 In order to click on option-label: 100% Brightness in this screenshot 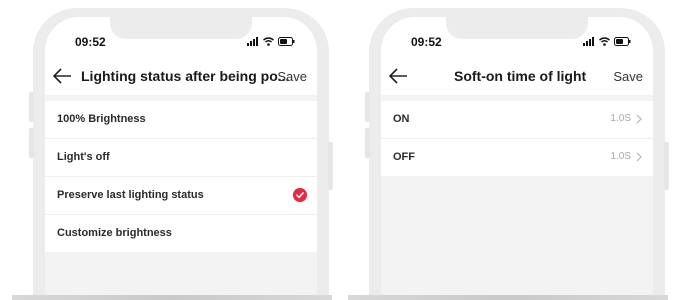, I will do `click(101, 119)`.